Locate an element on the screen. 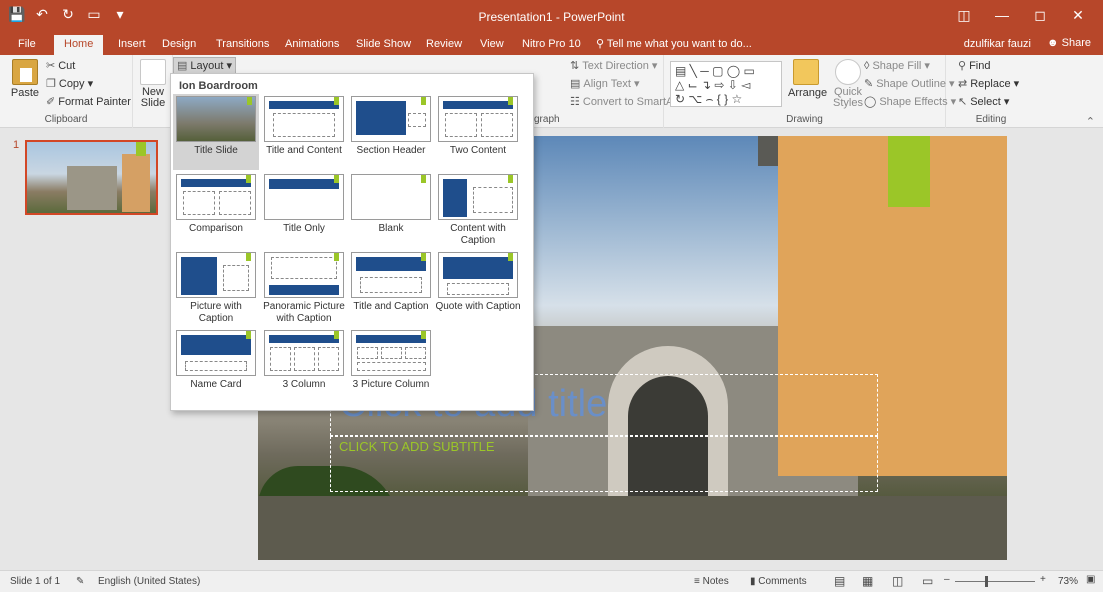 The image size is (1103, 592). minimize-icon: — is located at coordinates (1002, 15).